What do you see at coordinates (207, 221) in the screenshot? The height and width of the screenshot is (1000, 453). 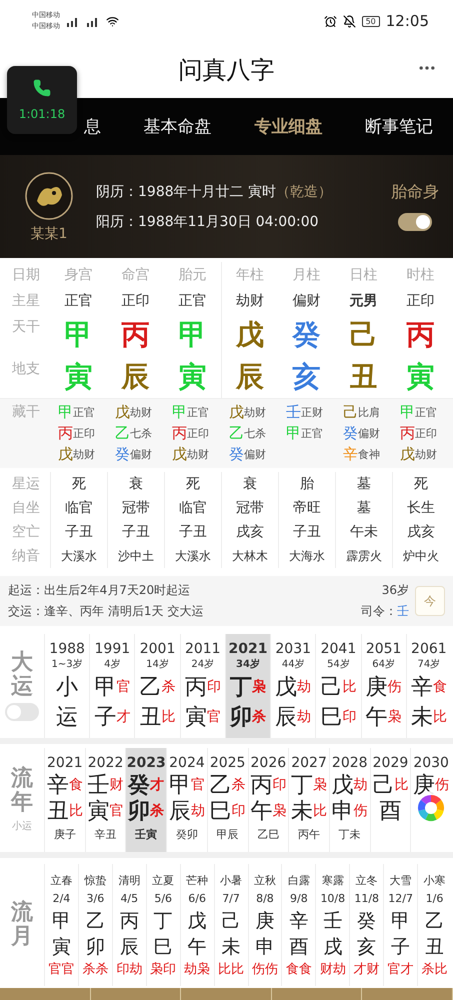 I see `solar-date: 阳历：1988年11月30日 04:00:00` at bounding box center [207, 221].